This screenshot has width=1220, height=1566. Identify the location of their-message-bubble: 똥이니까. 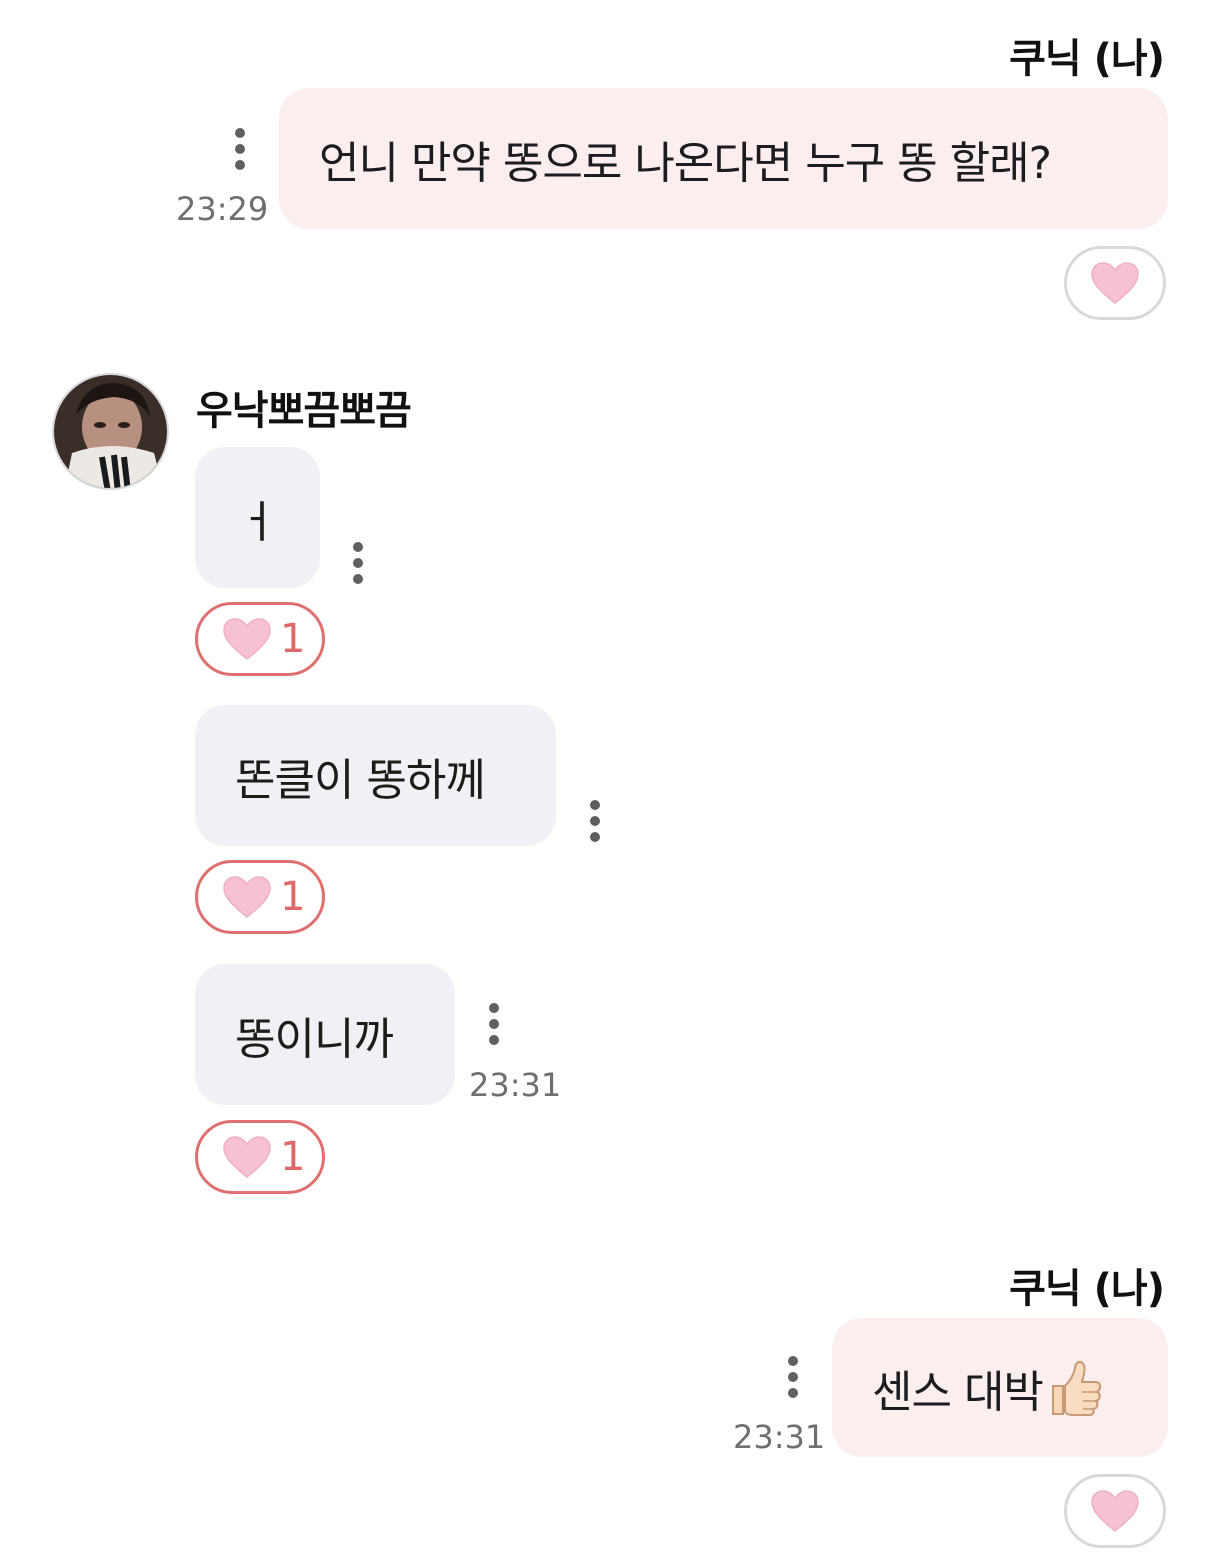
(325, 1034).